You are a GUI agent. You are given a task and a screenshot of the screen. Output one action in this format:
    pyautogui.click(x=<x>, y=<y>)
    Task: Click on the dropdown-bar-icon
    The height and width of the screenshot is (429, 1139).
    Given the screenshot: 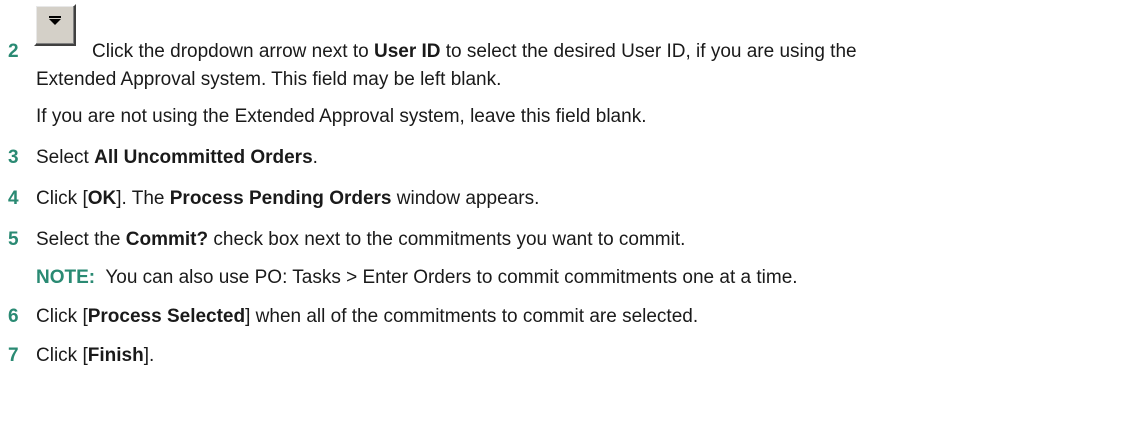 What is the action you would take?
    pyautogui.click(x=55, y=17)
    